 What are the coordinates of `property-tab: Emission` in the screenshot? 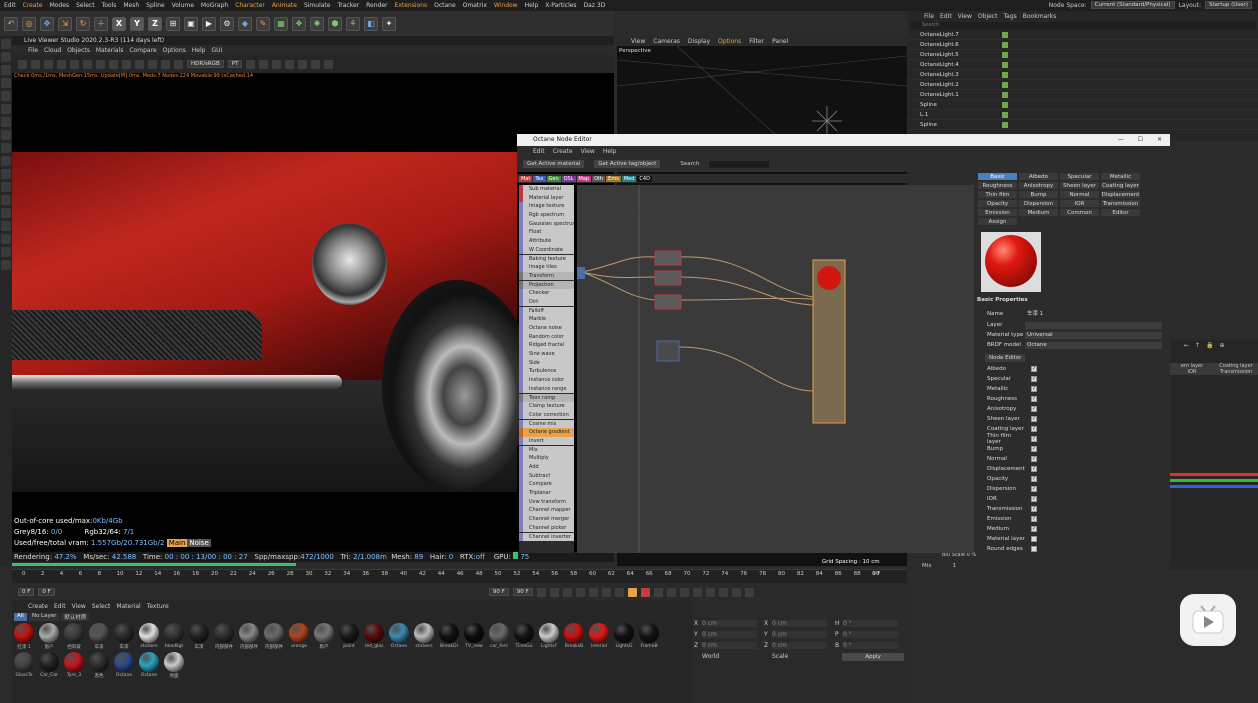 It's located at (997, 212).